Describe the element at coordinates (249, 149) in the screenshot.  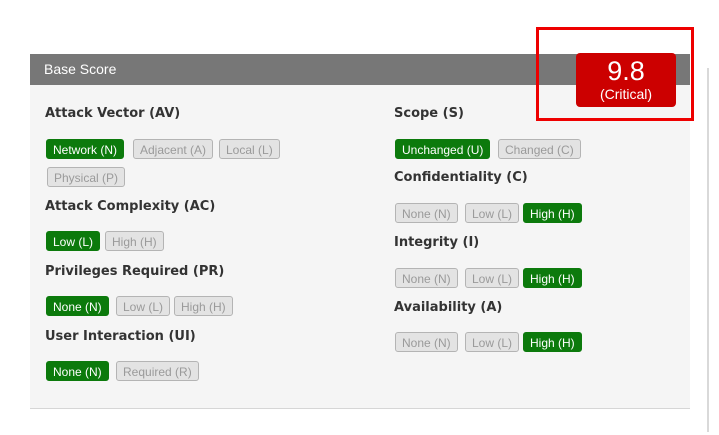
I see `av-local-button: Local (L)` at that location.